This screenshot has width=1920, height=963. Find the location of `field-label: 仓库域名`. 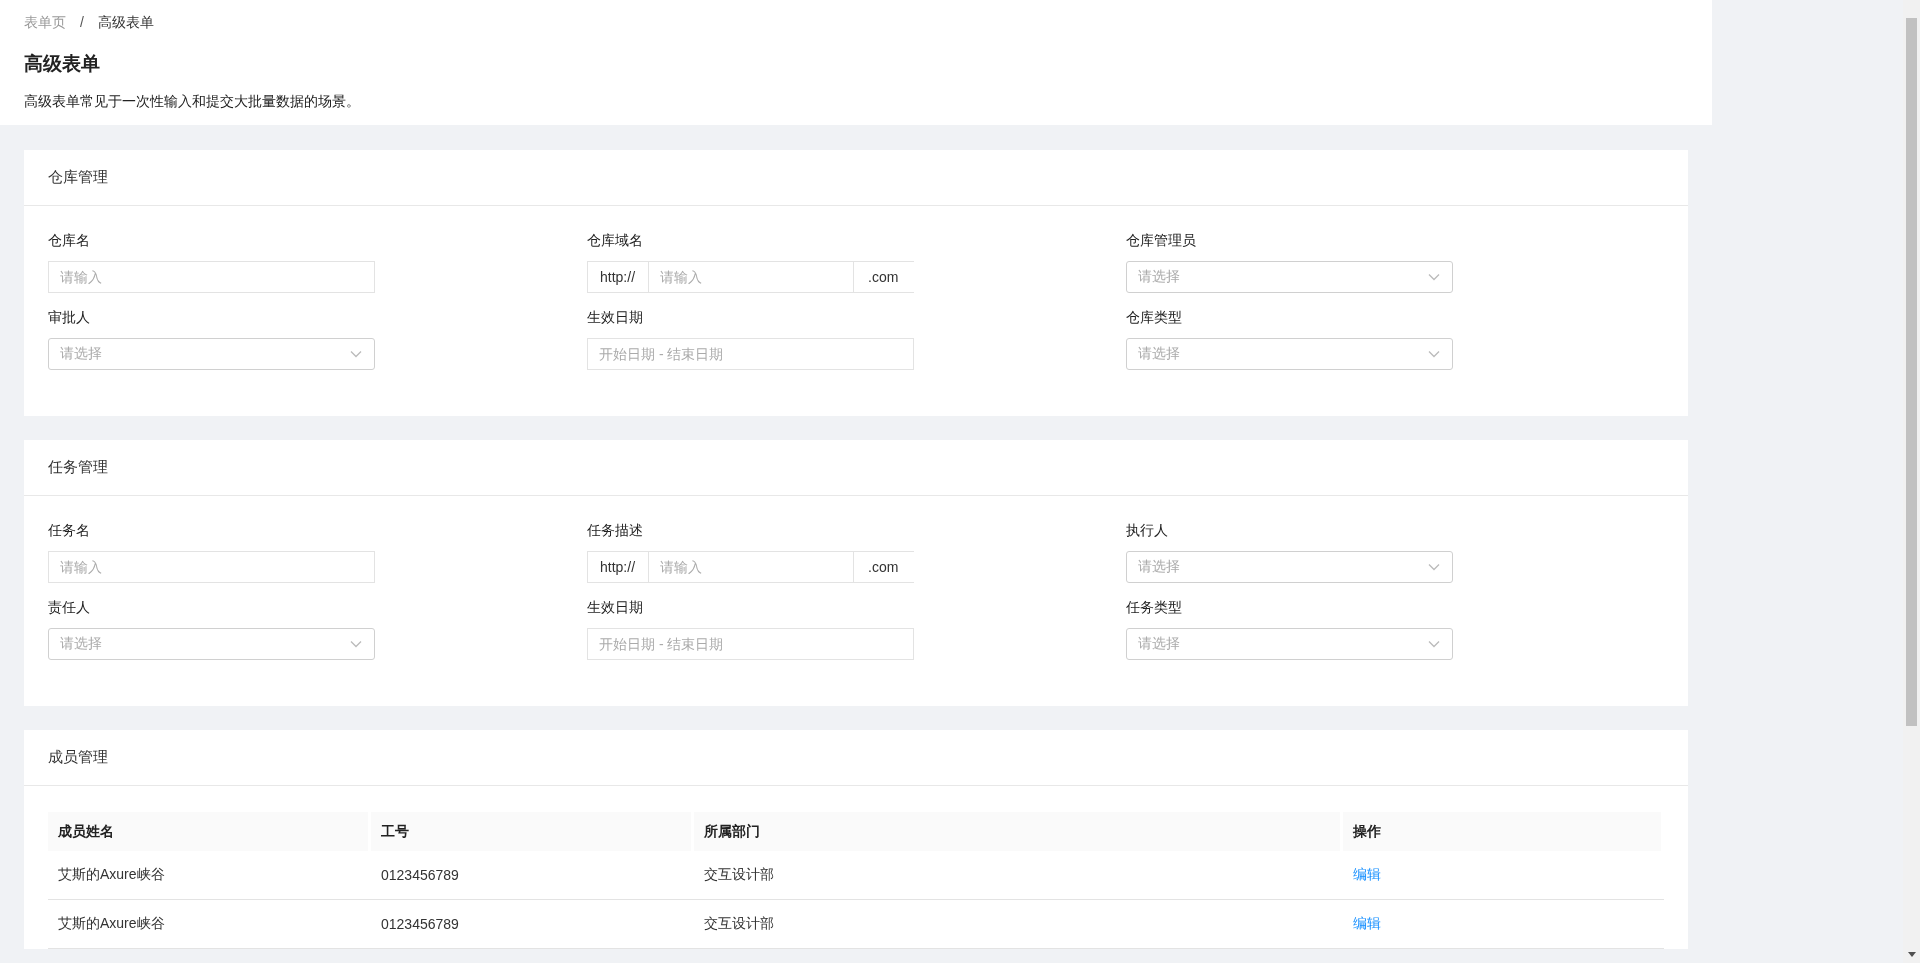

field-label: 仓库域名 is located at coordinates (615, 240).